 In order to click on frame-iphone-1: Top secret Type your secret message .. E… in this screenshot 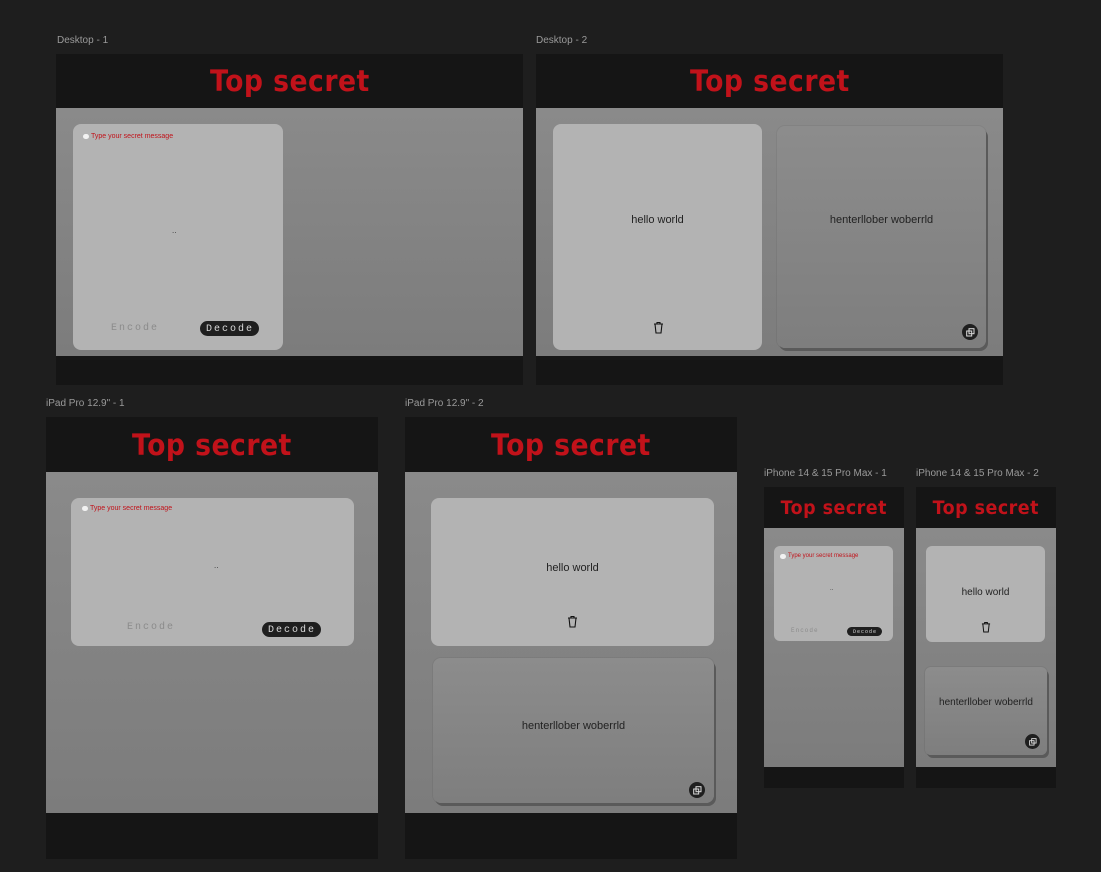, I will do `click(834, 637)`.